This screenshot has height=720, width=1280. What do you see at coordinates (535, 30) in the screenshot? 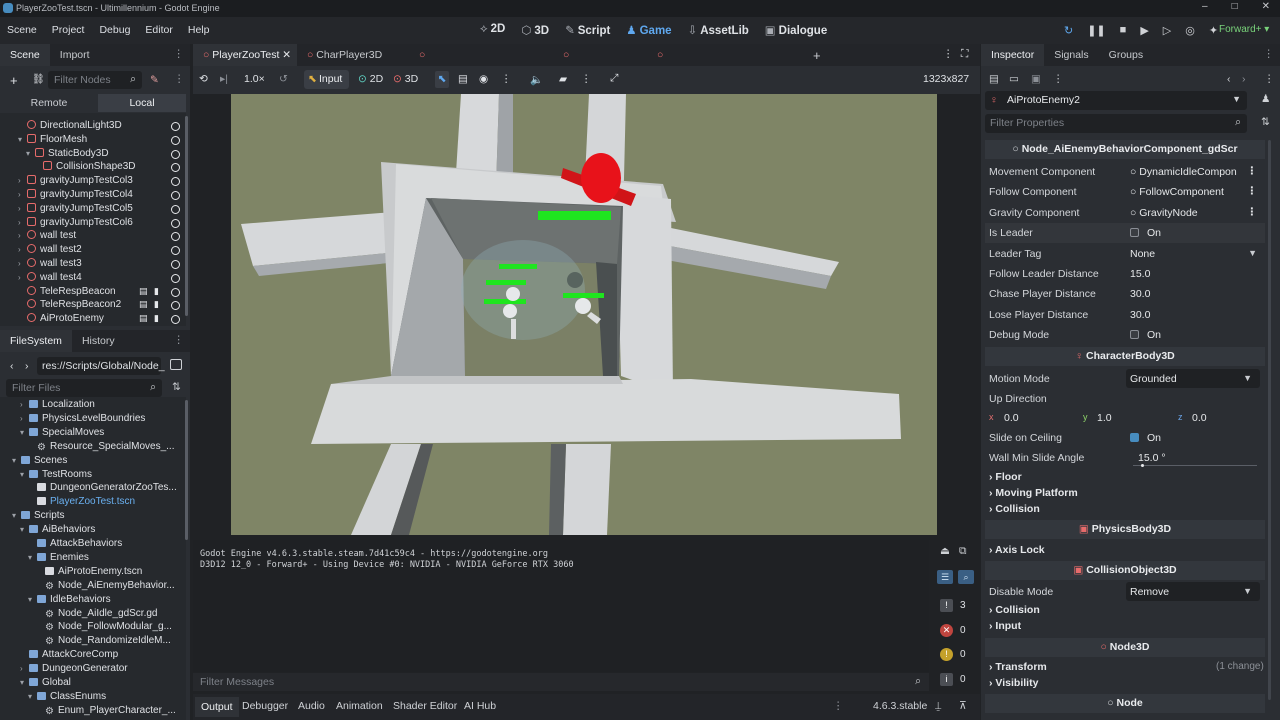
I see `mode-3d: ⬡ 3D` at bounding box center [535, 30].